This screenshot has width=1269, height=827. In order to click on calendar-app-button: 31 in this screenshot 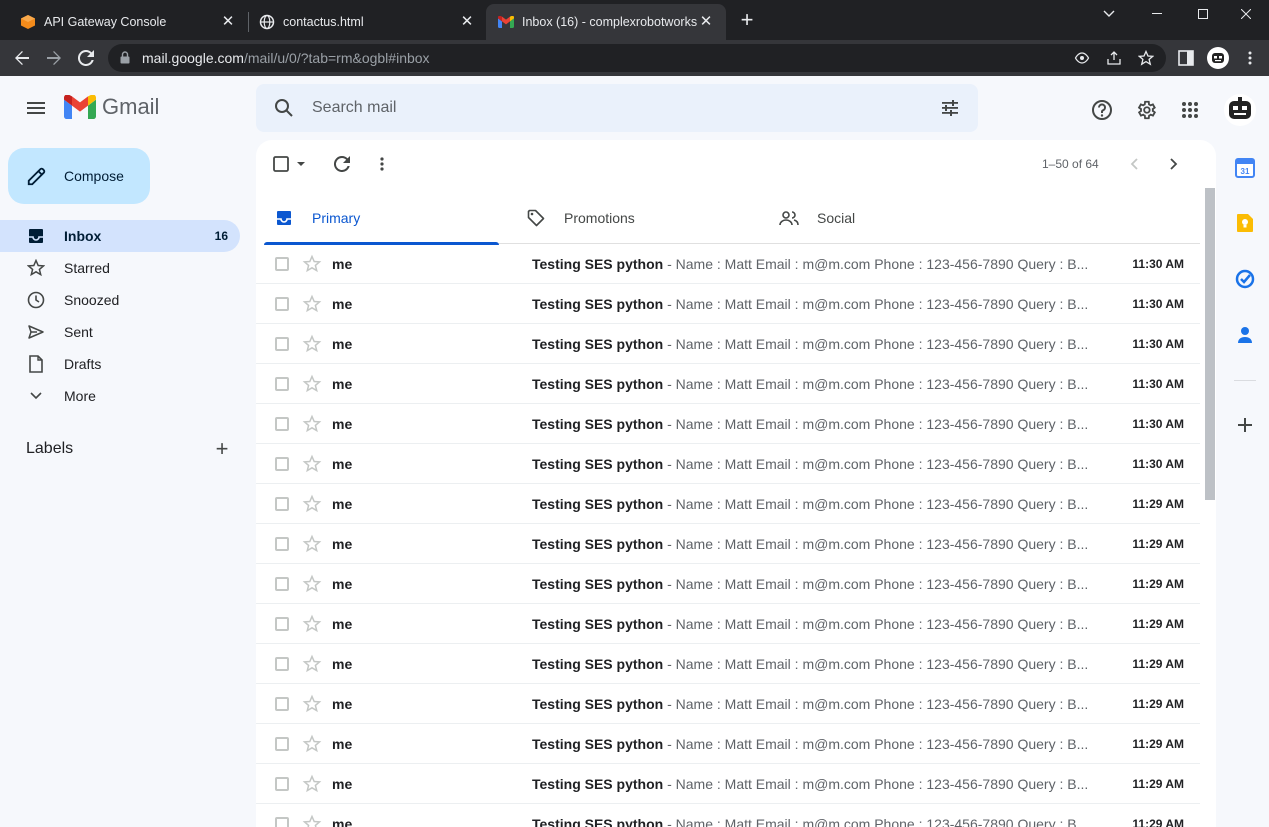, I will do `click(1245, 168)`.